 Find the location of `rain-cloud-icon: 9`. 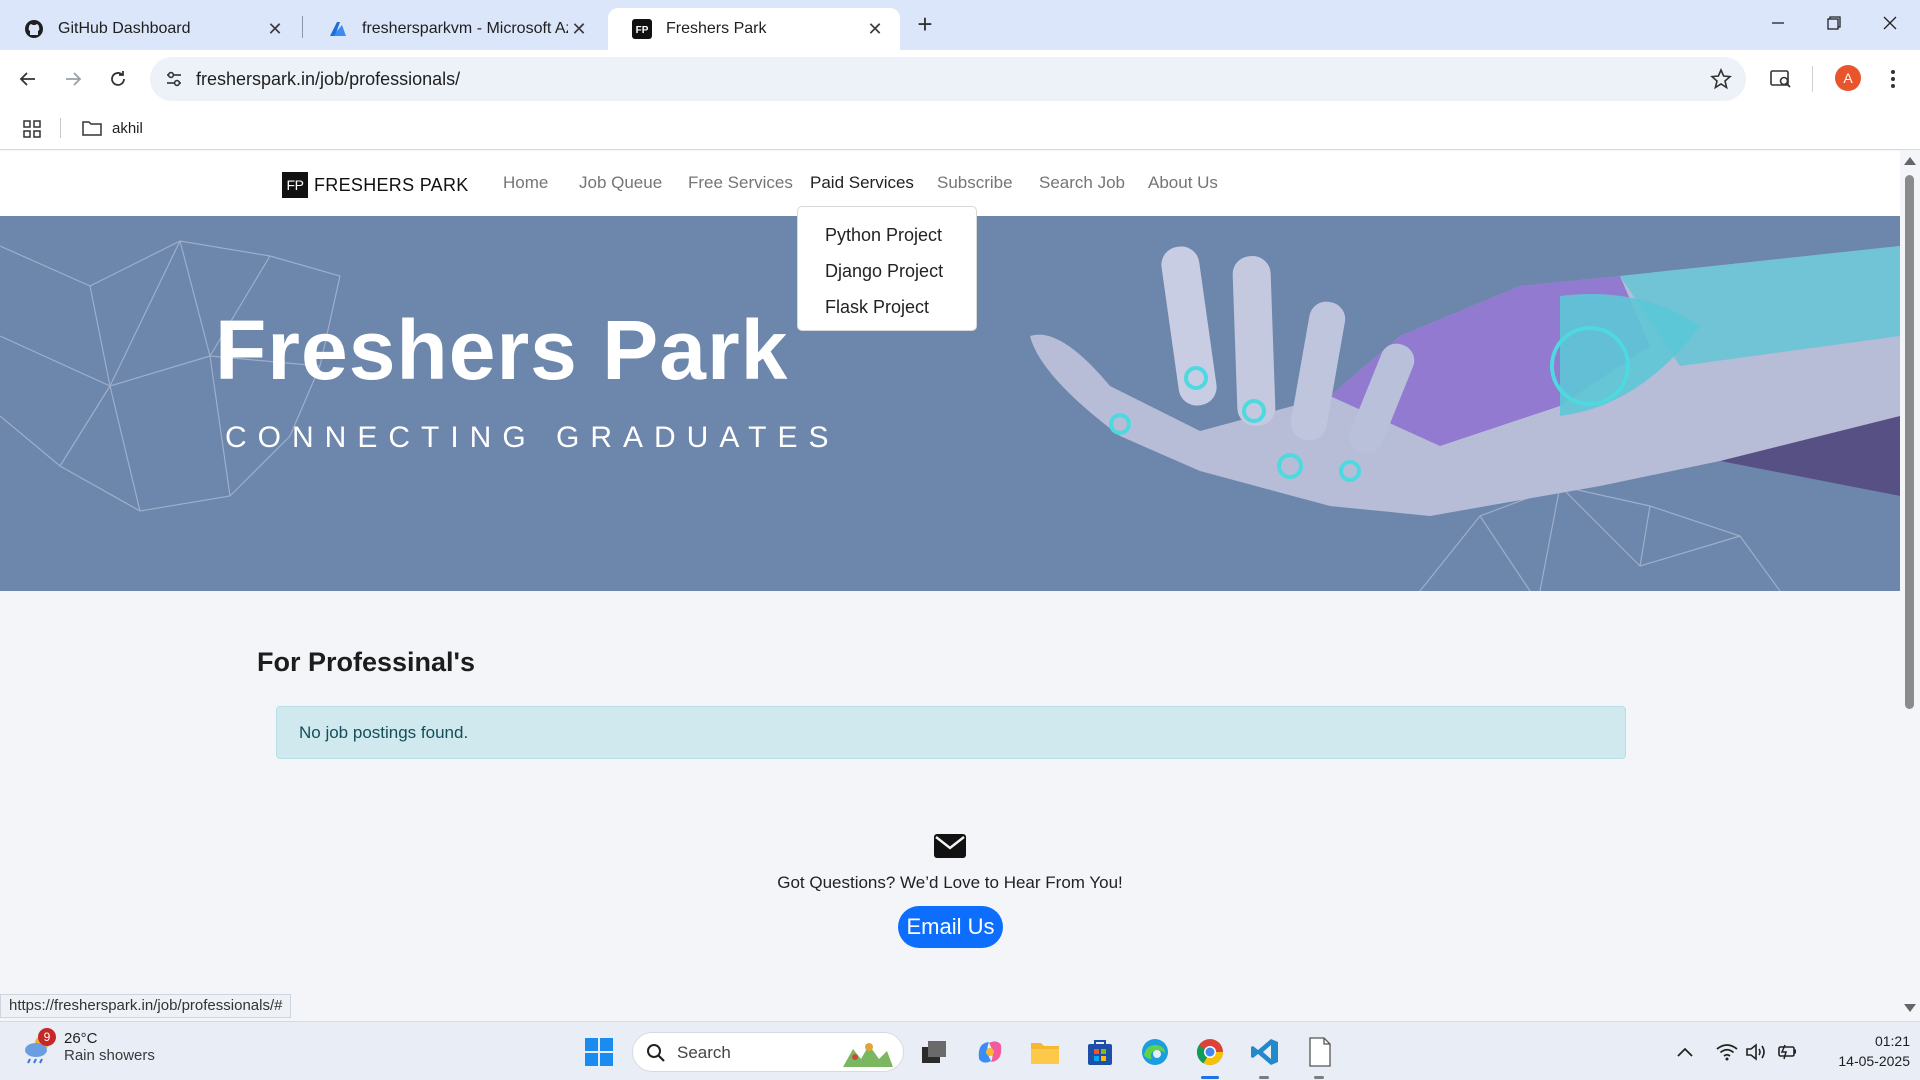

rain-cloud-icon: 9 is located at coordinates (39, 1046).